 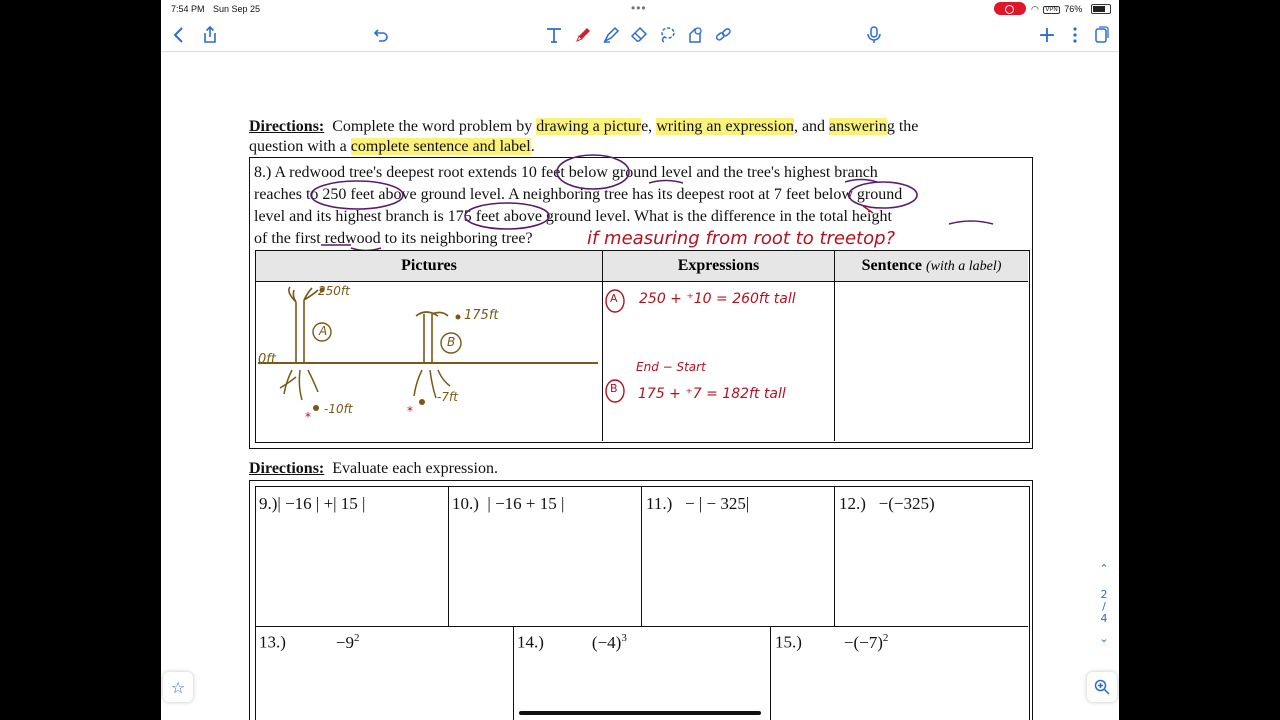 I want to click on problem-14: 14.) (−4)3, so click(x=572, y=642).